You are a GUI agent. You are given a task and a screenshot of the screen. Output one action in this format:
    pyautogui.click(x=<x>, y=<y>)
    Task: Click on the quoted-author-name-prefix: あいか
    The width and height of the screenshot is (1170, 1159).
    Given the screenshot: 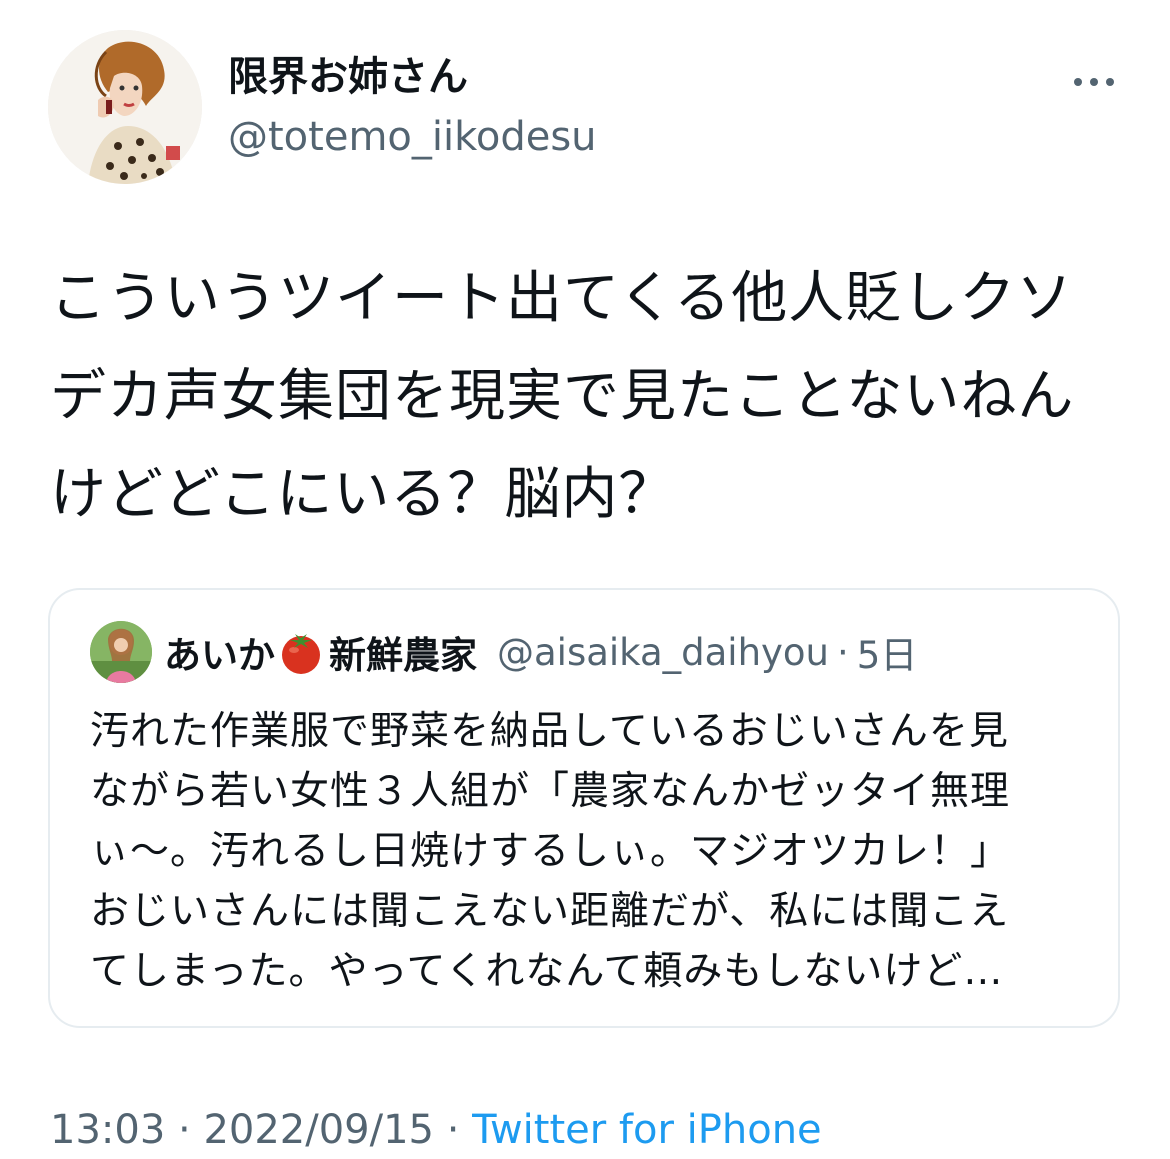 What is the action you would take?
    pyautogui.click(x=219, y=655)
    